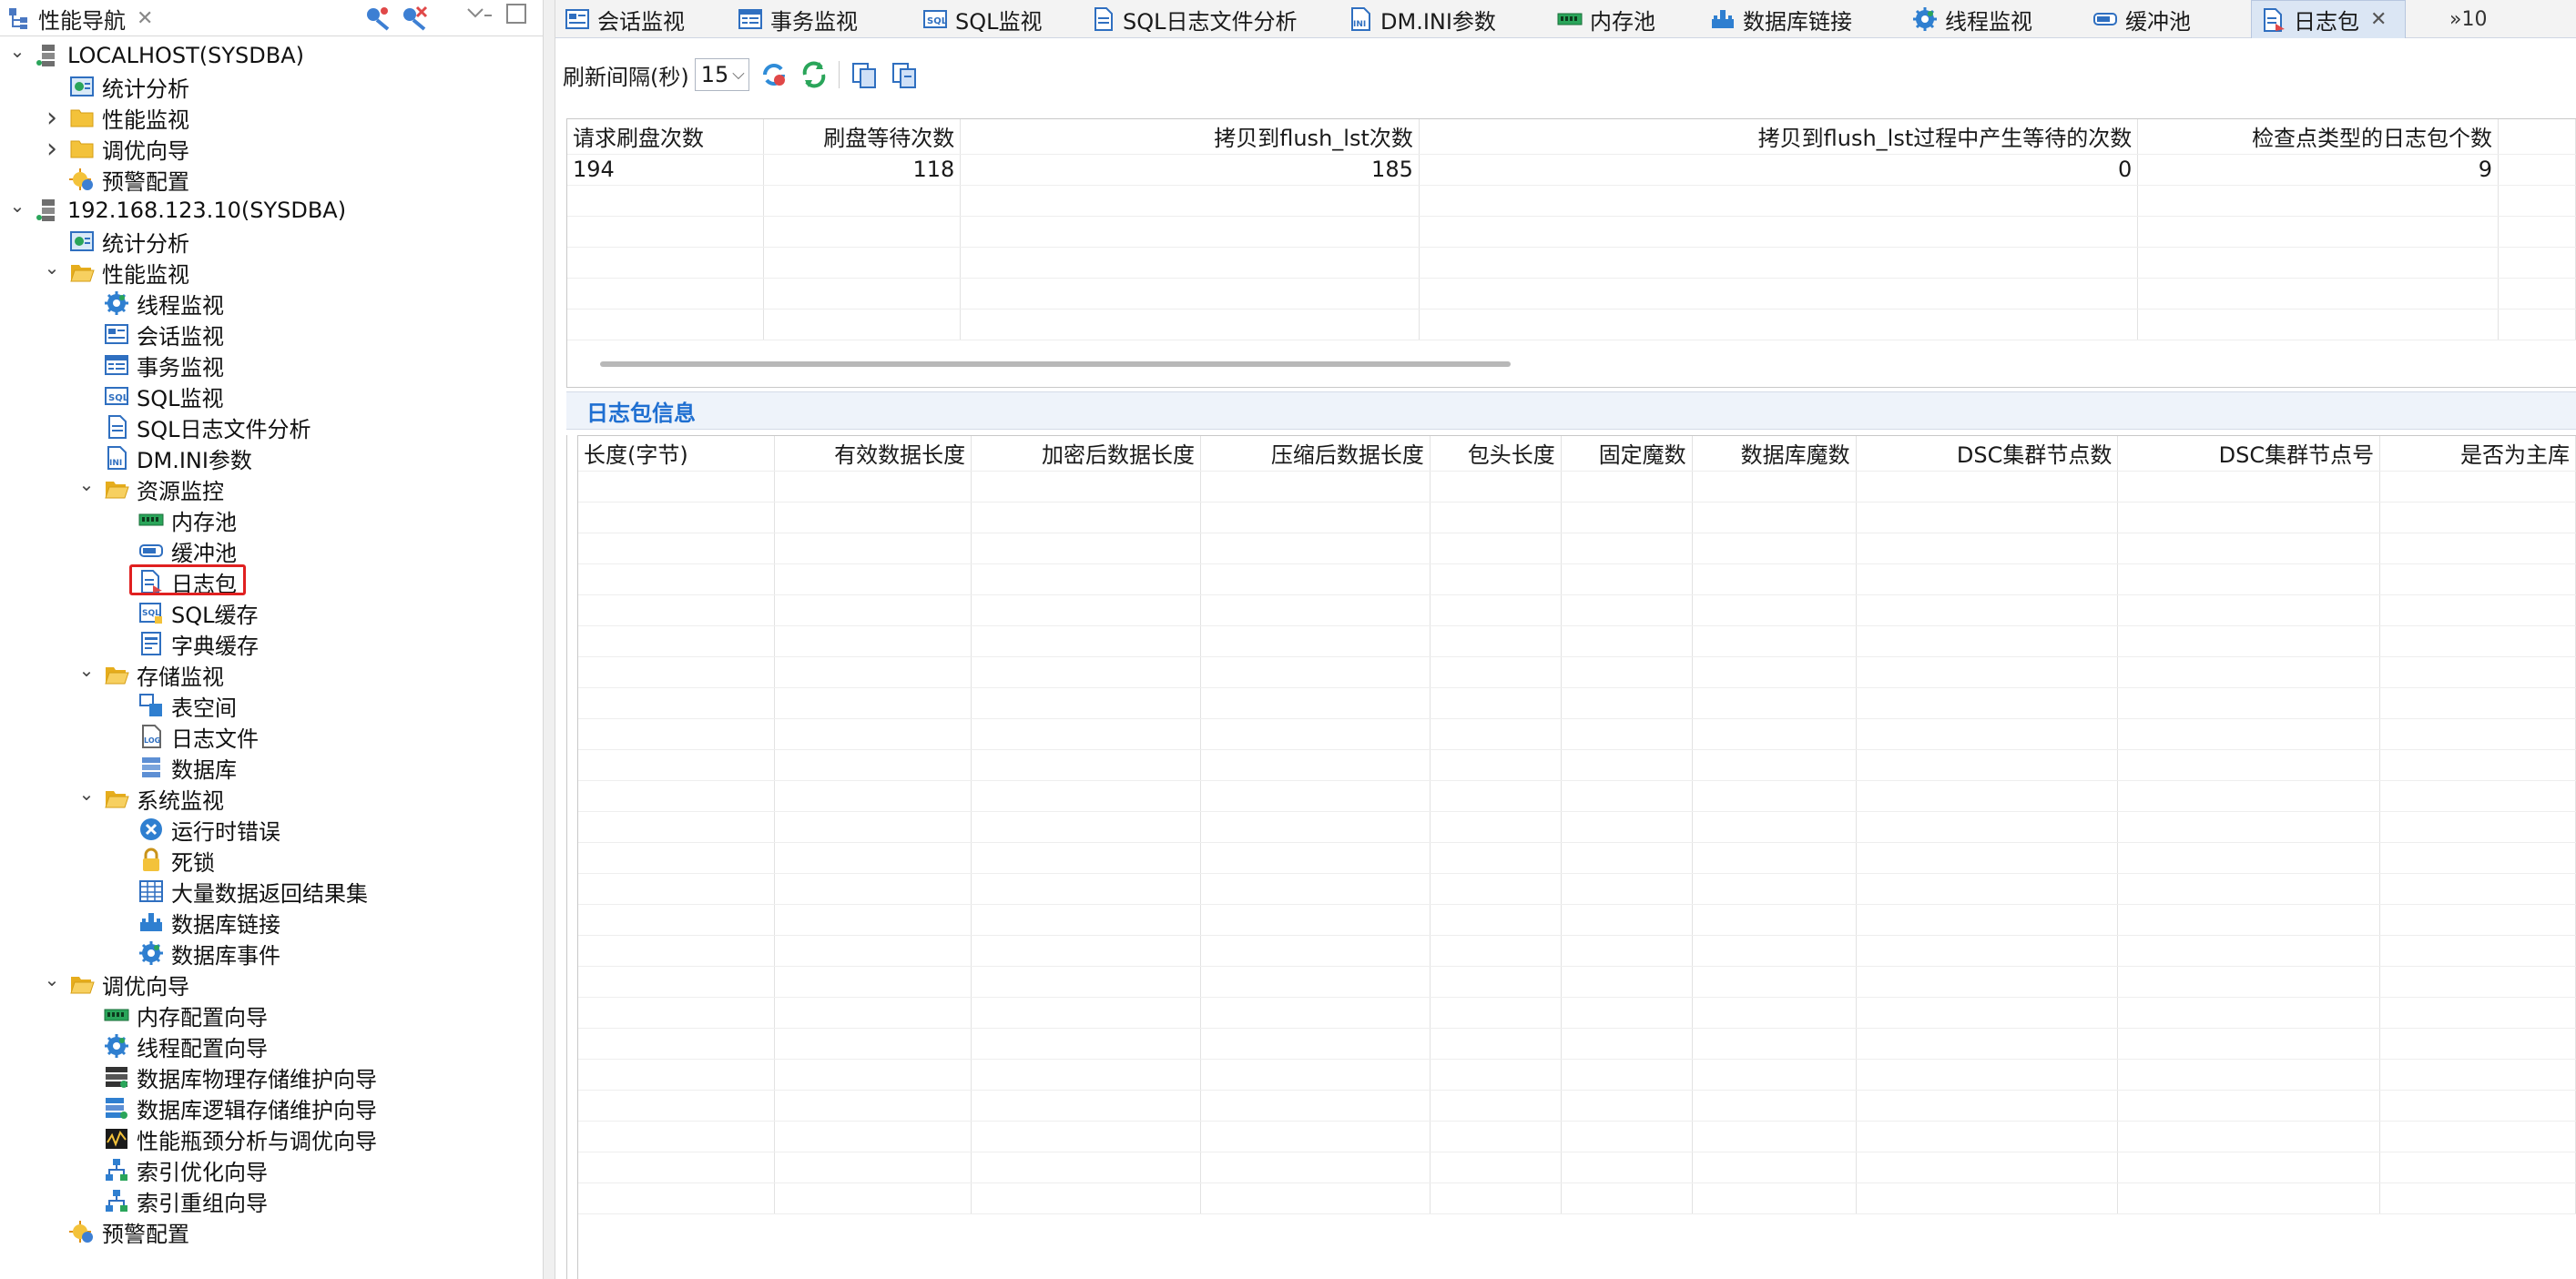 This screenshot has height=1279, width=2576. Describe the element at coordinates (150, 674) in the screenshot. I see `tree-item: ⌄ 存储监视` at that location.